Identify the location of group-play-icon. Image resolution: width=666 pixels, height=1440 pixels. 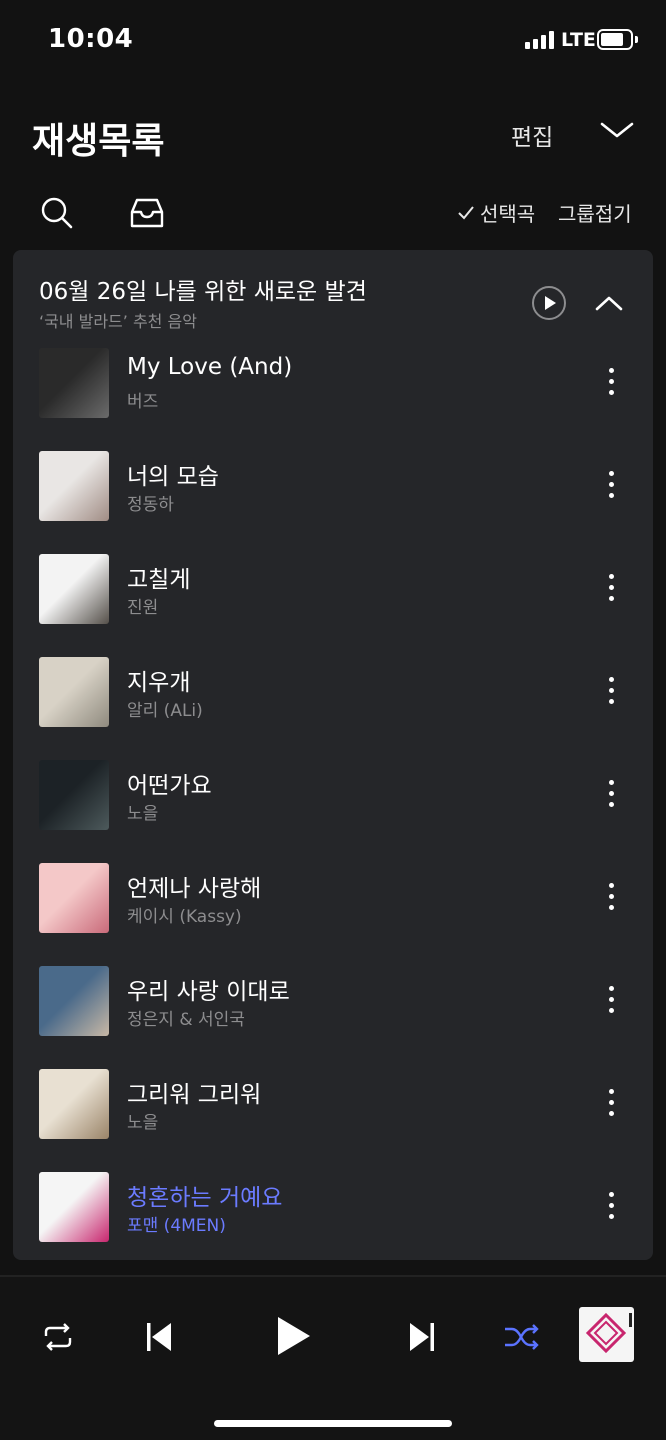
(548, 303).